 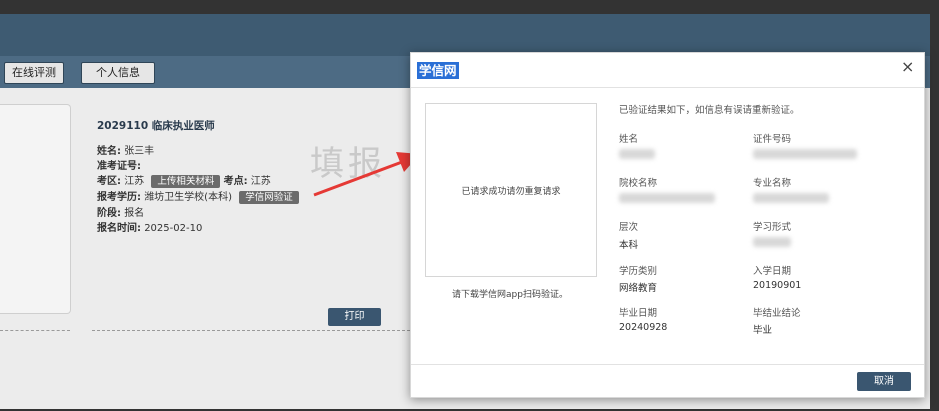 I want to click on field-label-major: 专业名称, so click(x=772, y=183).